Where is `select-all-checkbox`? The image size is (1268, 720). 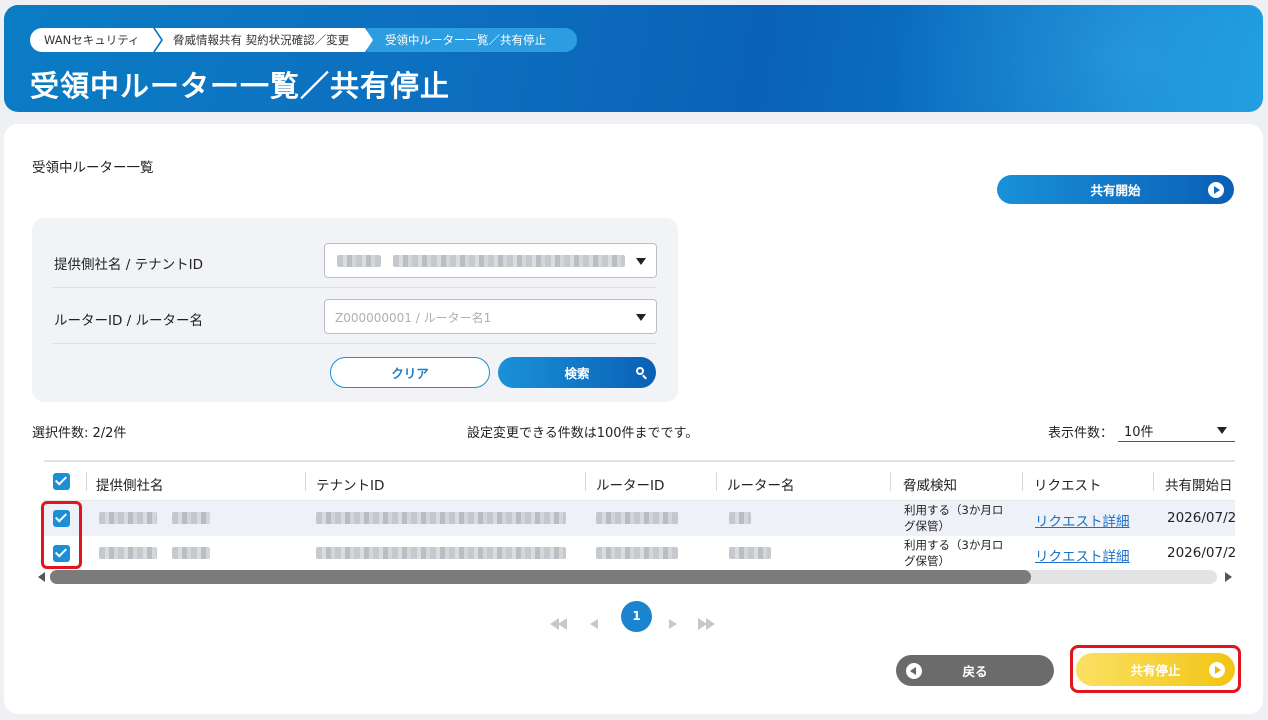
select-all-checkbox is located at coordinates (61, 481).